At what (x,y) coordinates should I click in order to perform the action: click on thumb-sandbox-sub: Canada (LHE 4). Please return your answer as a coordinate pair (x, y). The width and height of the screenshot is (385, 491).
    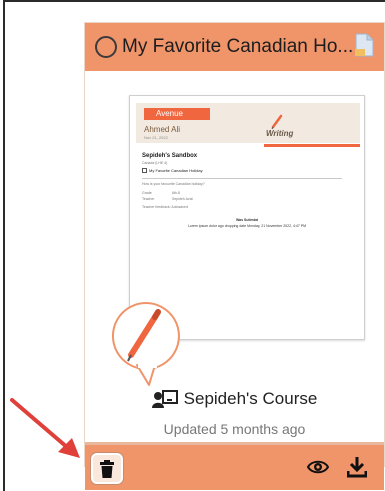
    Looking at the image, I should click on (155, 163).